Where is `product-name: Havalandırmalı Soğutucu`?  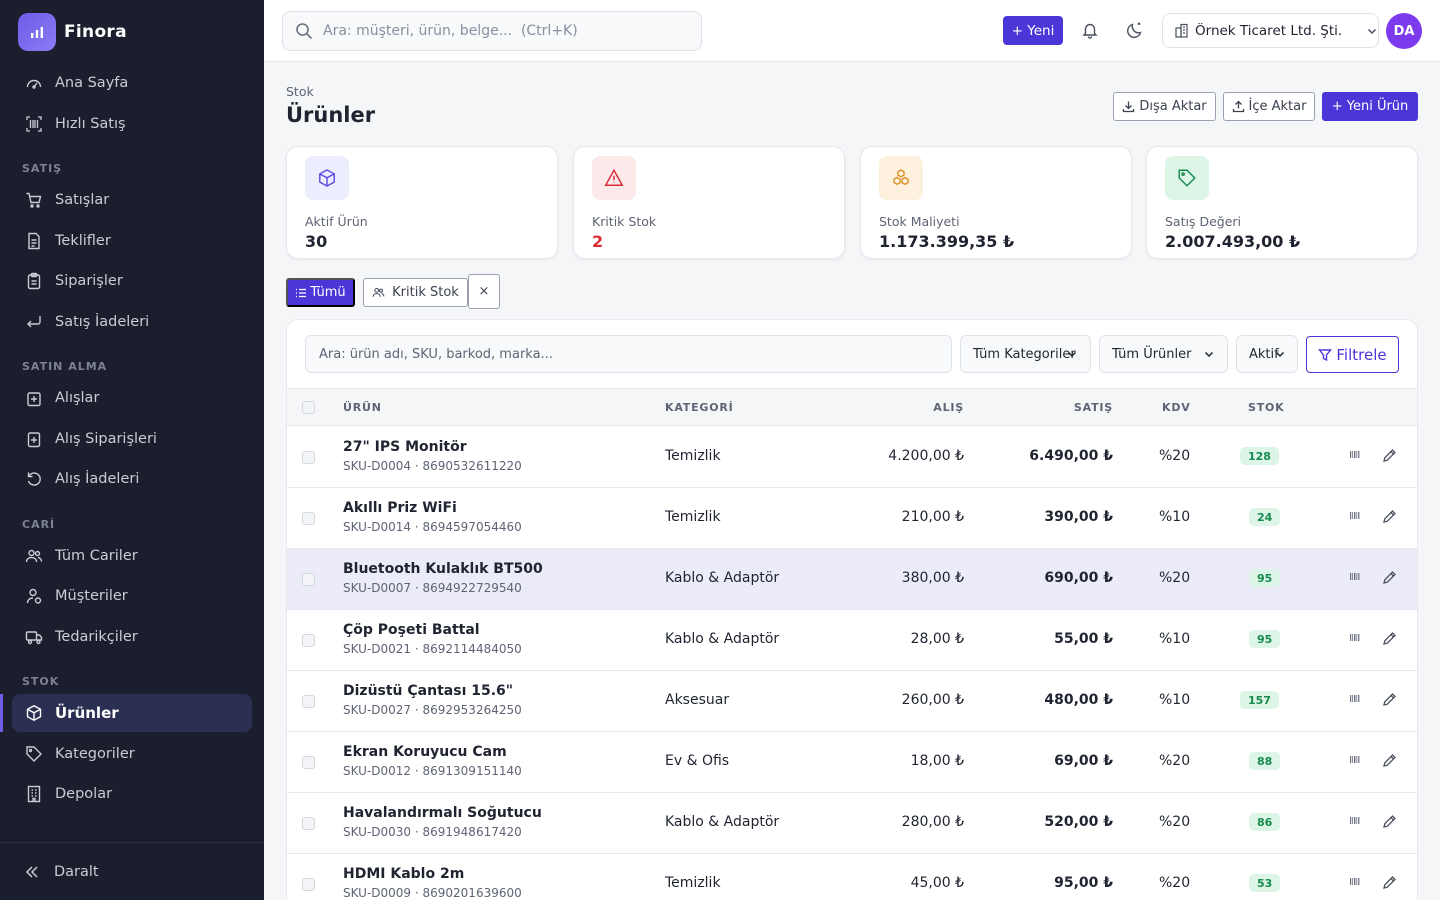
product-name: Havalandırmalı Soğutucu is located at coordinates (442, 813).